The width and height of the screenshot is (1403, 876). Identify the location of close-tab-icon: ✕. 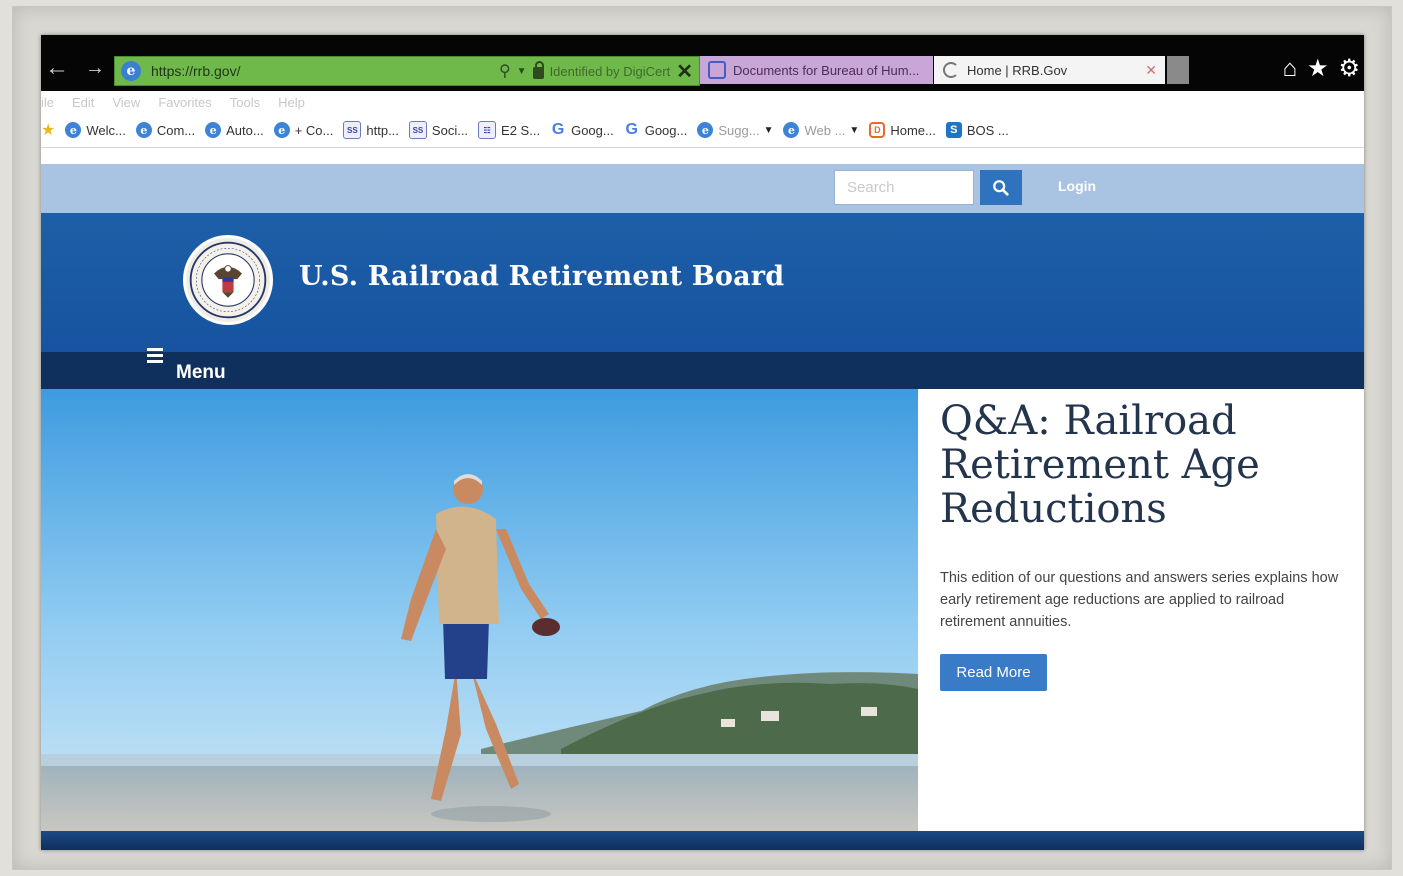
(1151, 70).